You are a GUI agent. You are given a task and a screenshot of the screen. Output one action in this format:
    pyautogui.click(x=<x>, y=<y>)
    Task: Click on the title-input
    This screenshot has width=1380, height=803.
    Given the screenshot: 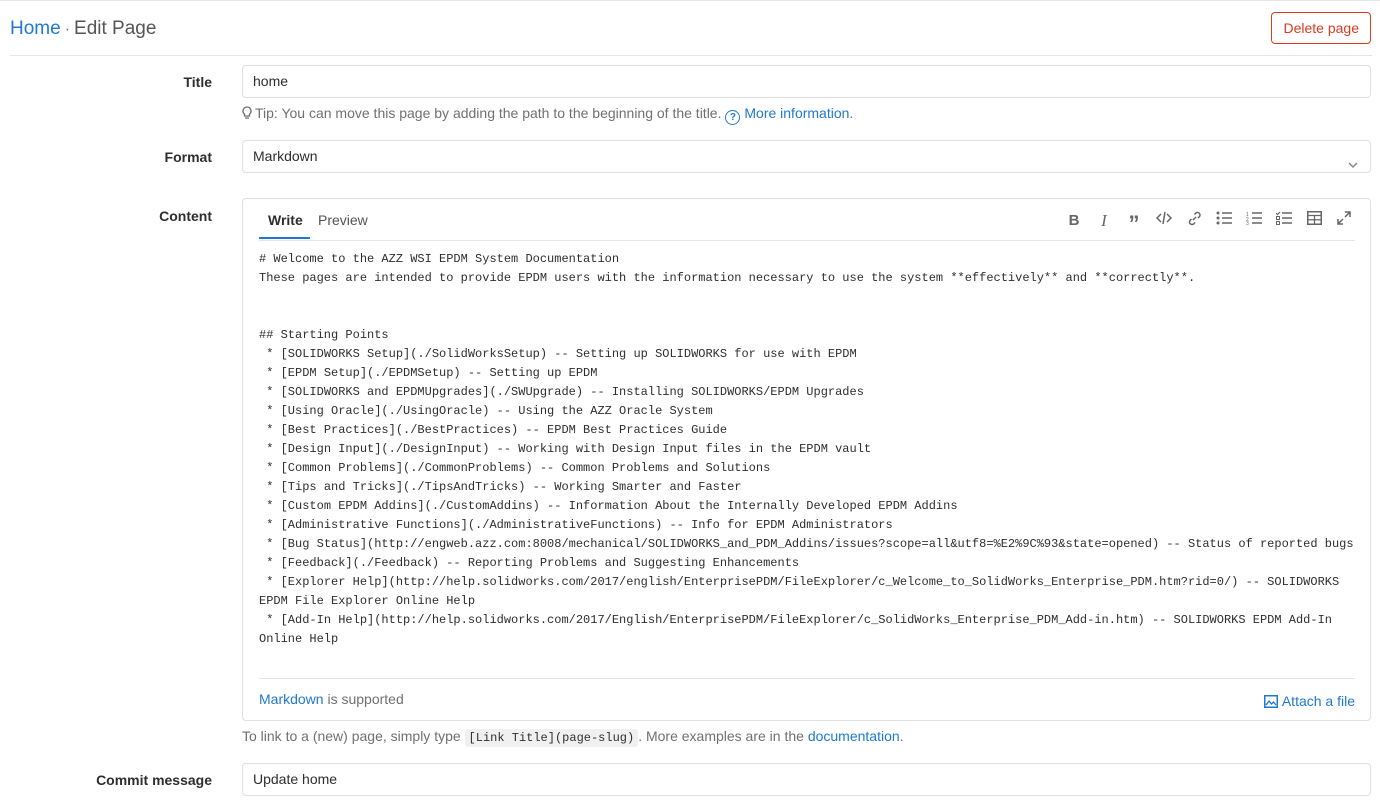 What is the action you would take?
    pyautogui.click(x=806, y=81)
    